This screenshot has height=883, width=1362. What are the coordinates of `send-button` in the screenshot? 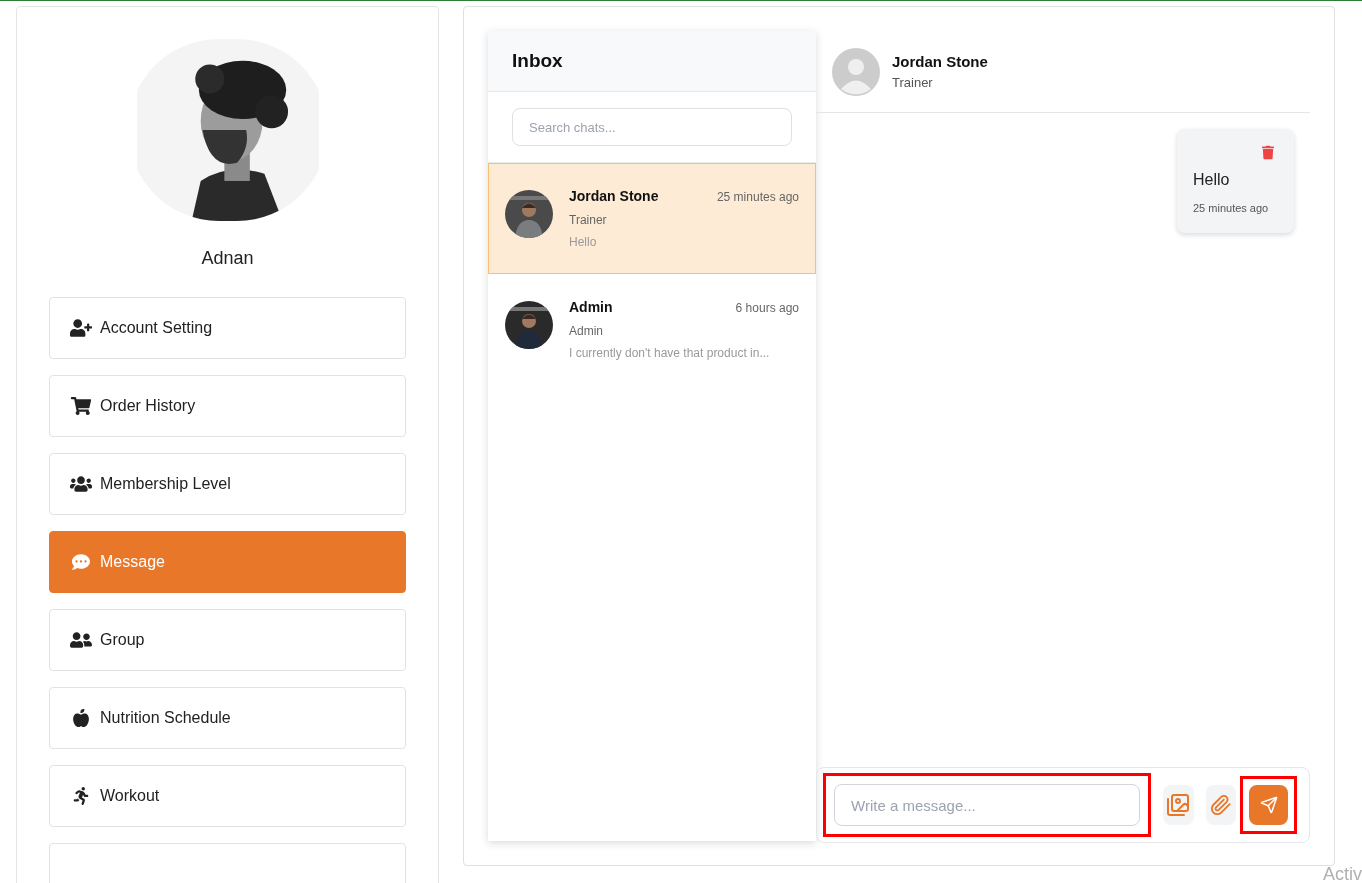 It's located at (1268, 805).